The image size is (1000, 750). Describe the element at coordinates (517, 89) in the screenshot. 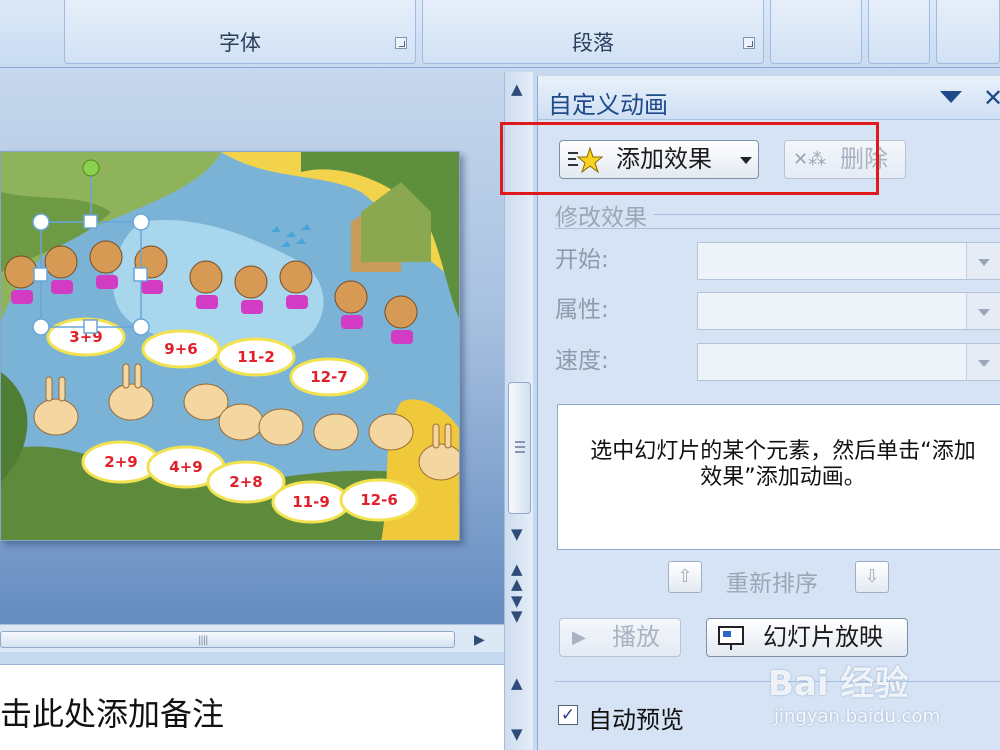

I see `scroll-up-icon: ▲` at that location.